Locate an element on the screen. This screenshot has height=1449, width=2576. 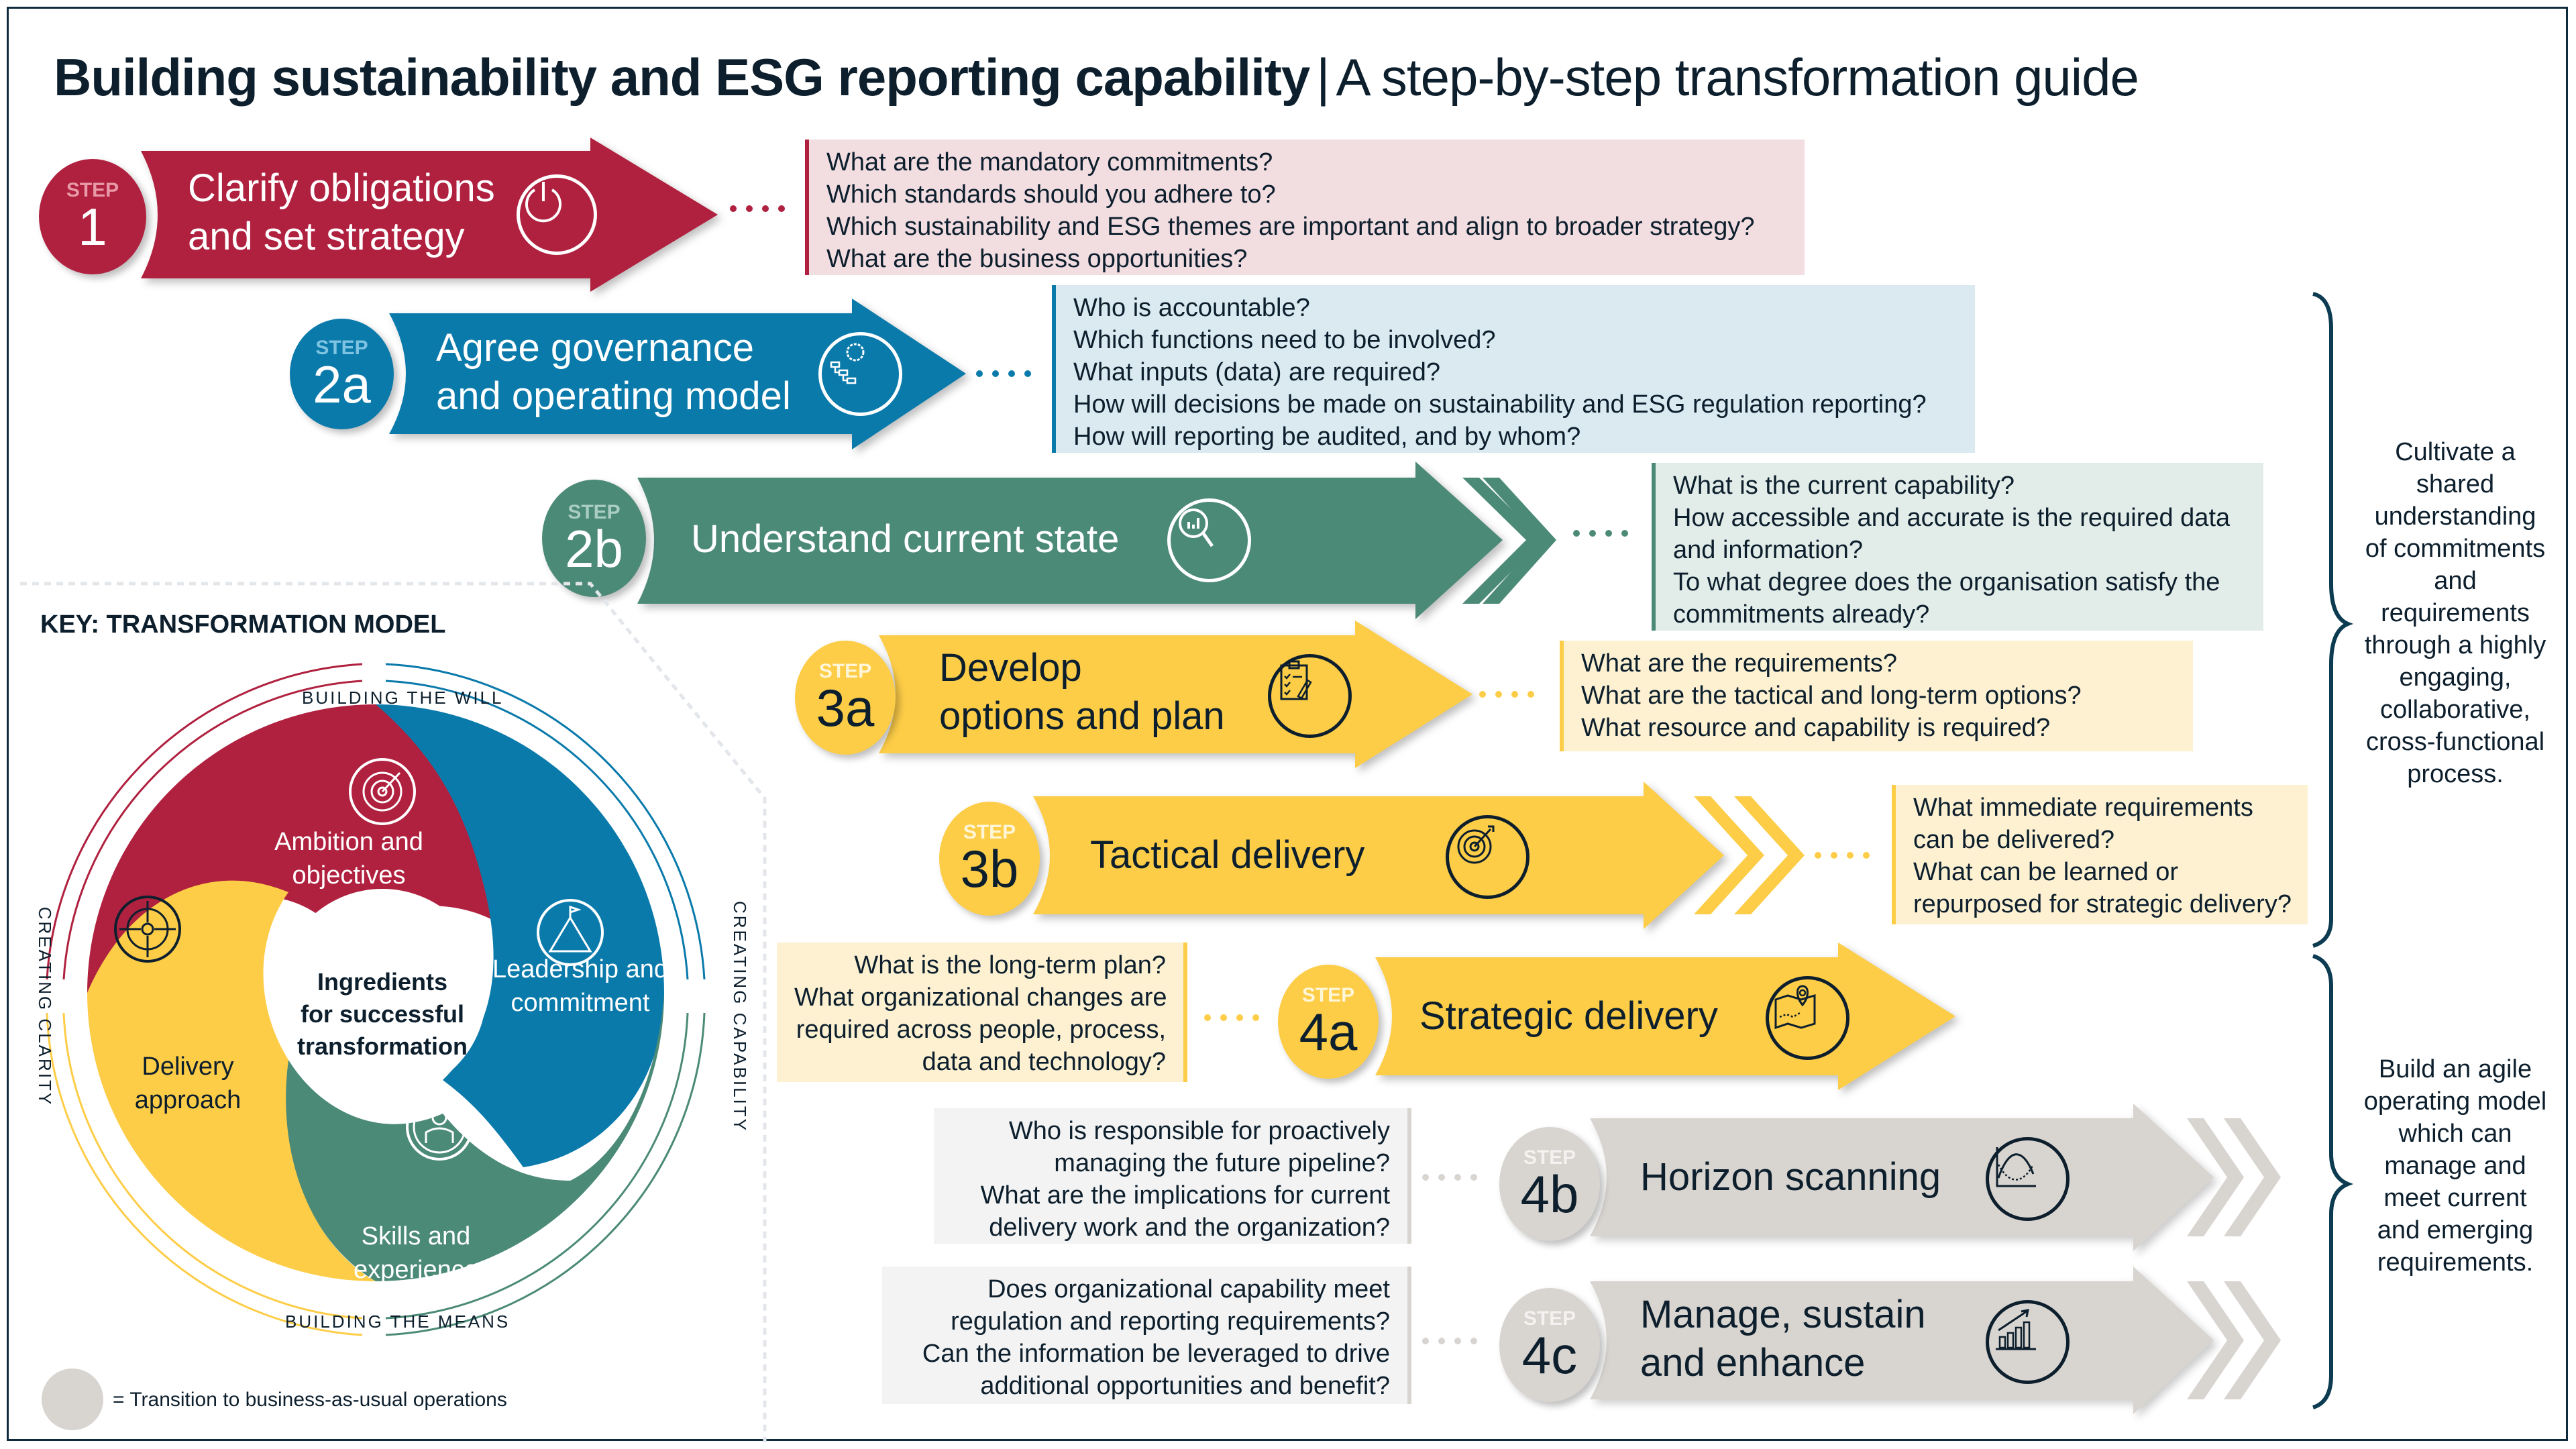
step-3a-badge: STEP 3a is located at coordinates (845, 698).